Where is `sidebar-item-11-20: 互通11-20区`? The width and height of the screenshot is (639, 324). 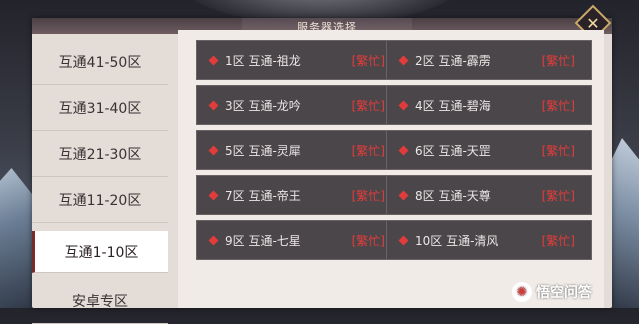
sidebar-item-11-20: 互通11-20区 is located at coordinates (100, 200).